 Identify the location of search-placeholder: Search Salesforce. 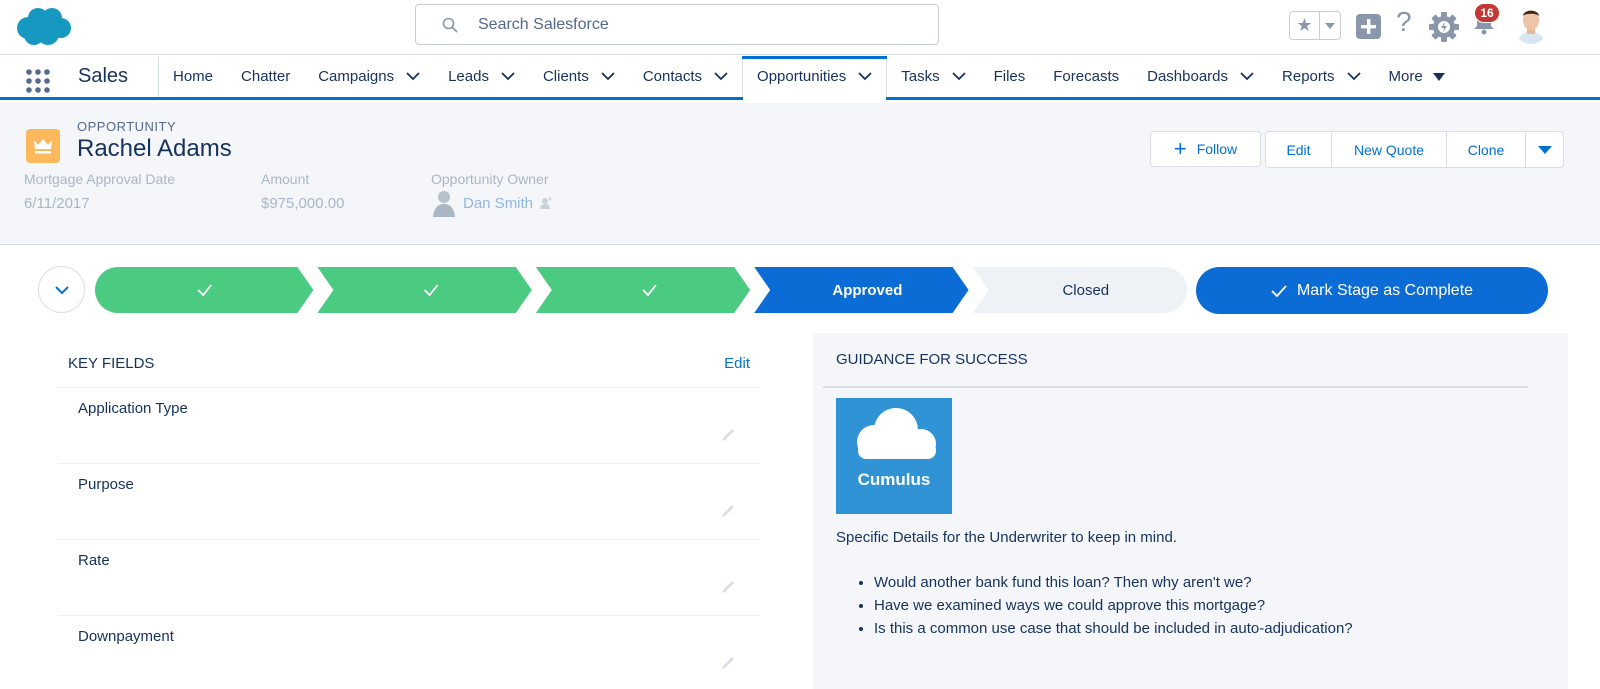
(543, 24).